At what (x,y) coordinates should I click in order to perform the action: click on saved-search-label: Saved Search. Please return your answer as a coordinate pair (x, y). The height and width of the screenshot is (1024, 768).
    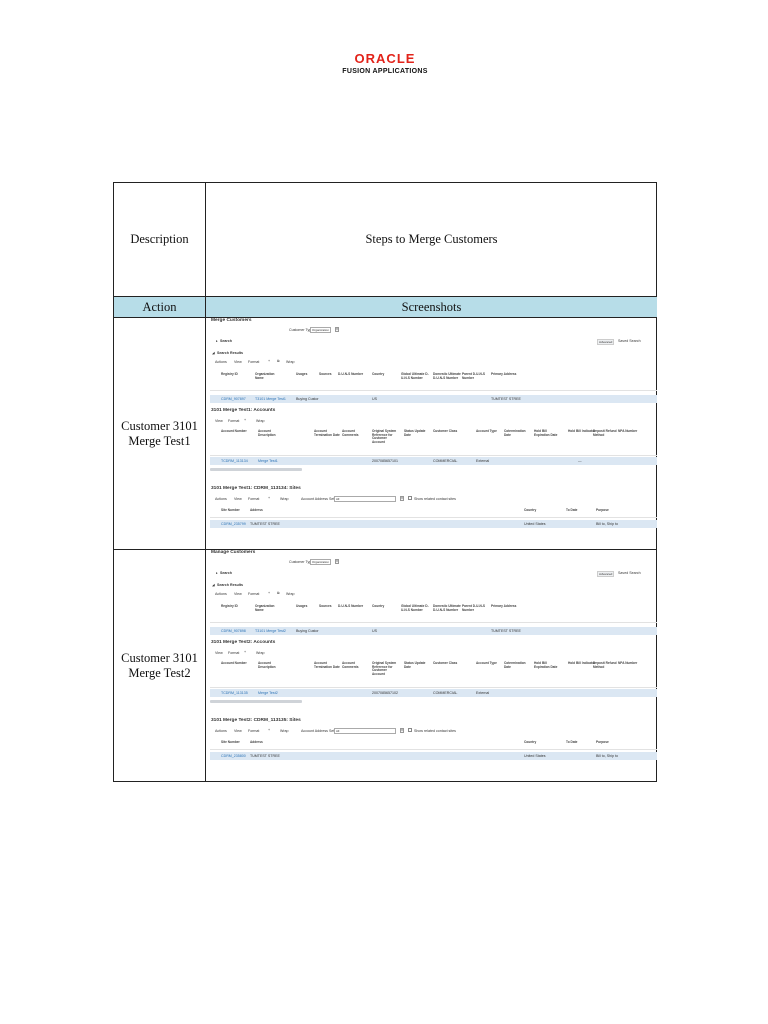
    Looking at the image, I should click on (629, 341).